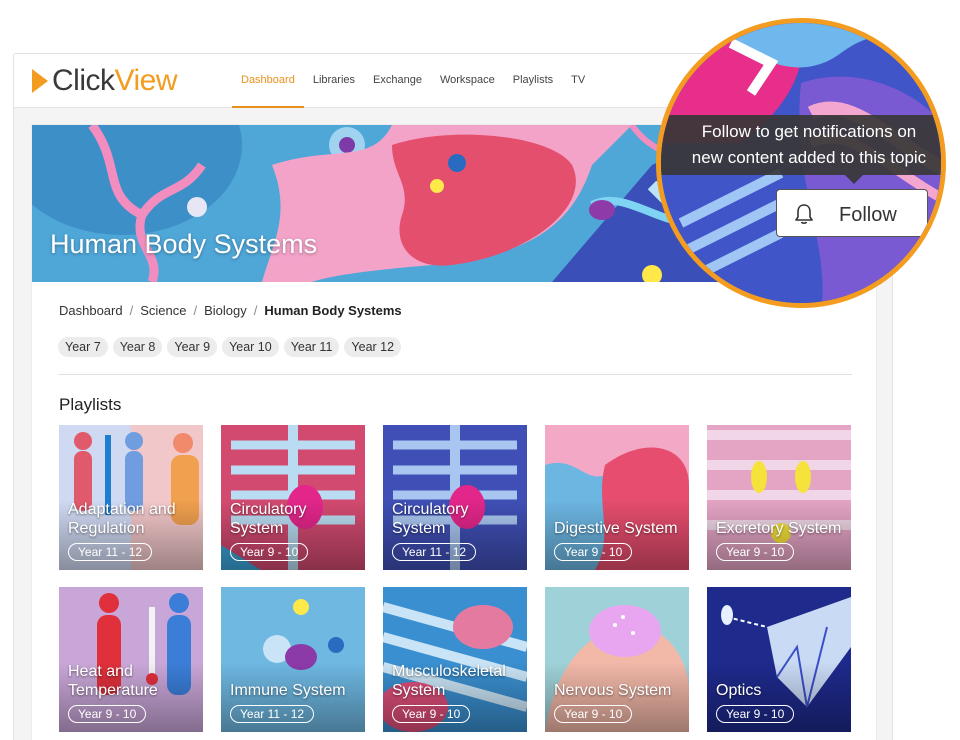 The image size is (960, 740). I want to click on year-chip-8: Year 8, so click(137, 347).